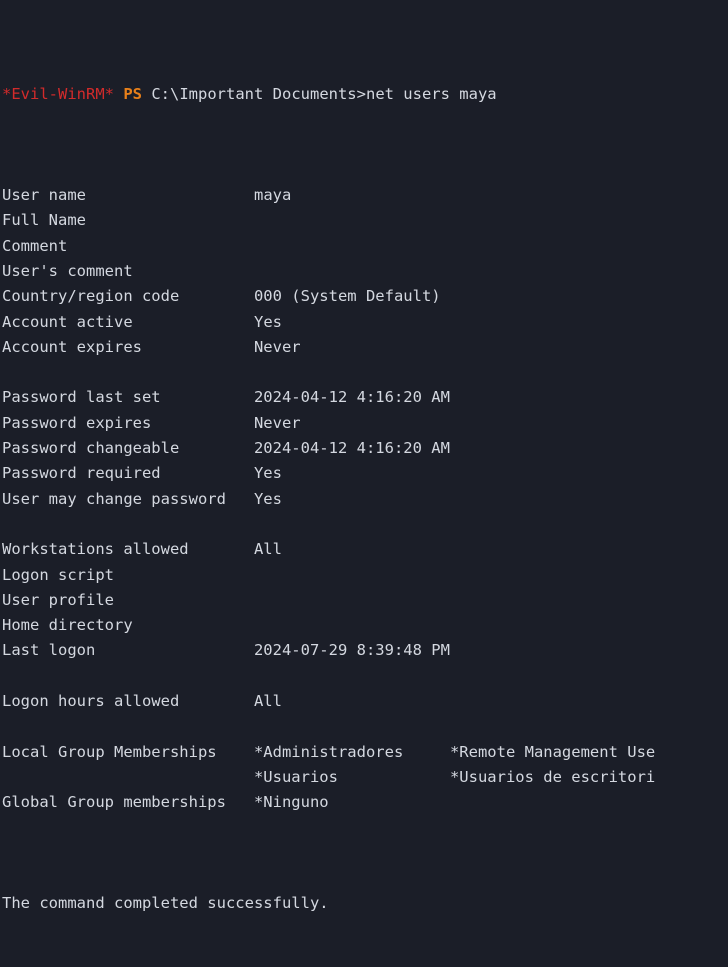  Describe the element at coordinates (365, 575) in the screenshot. I see `table-row: Logon script` at that location.